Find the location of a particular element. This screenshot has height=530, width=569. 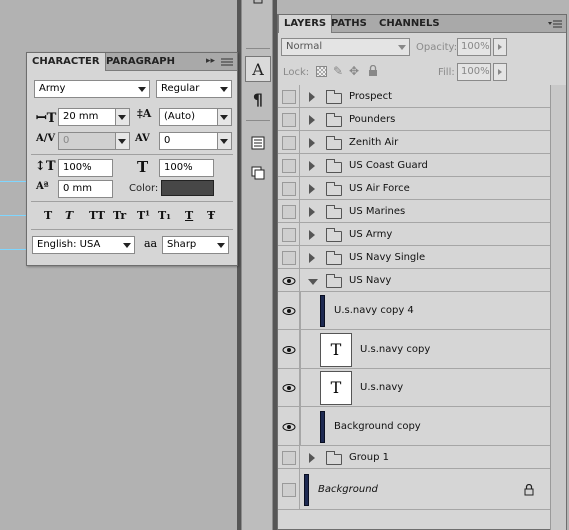

color-swatch is located at coordinates (187, 188).